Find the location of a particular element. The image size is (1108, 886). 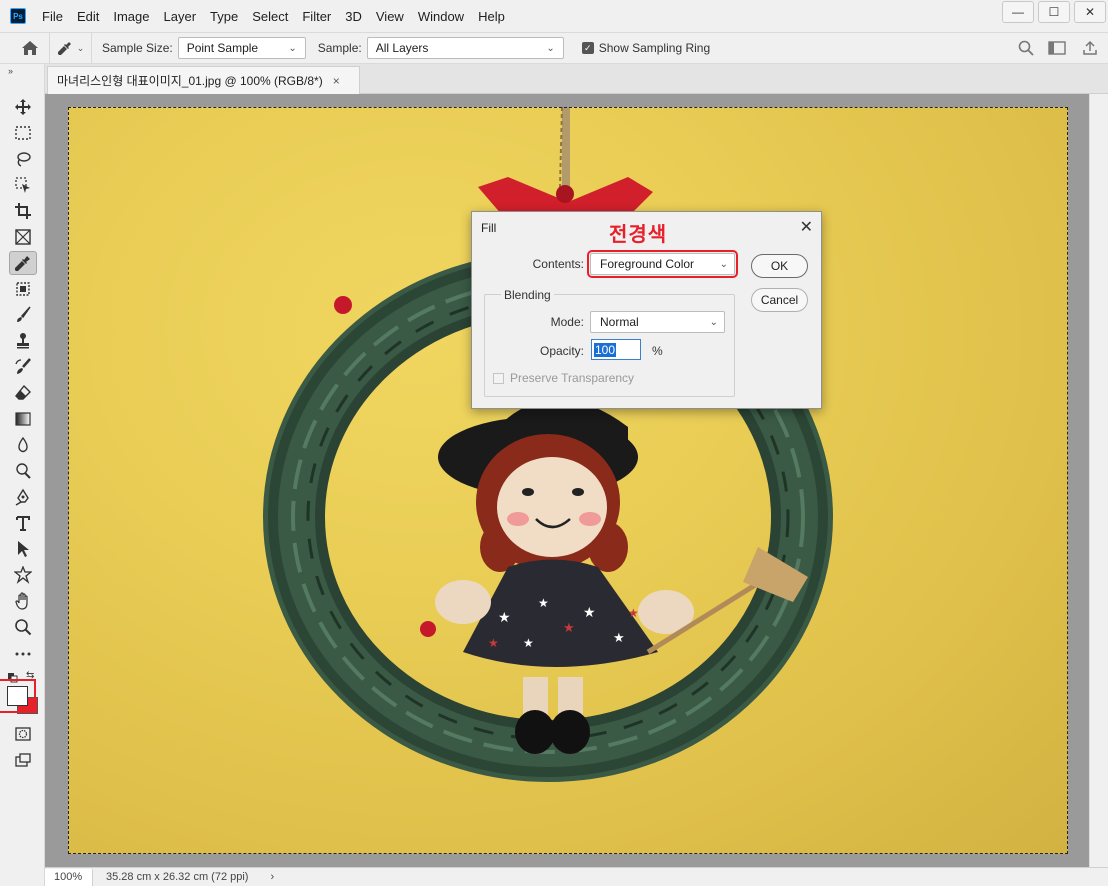

dodge-icon is located at coordinates (23, 471).